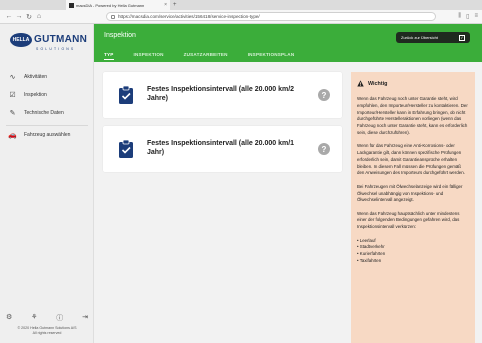 The height and width of the screenshot is (343, 482). I want to click on sidebar-item-fahrzeug-auswaehlen: 🚗 Fahrzeug auswählen, so click(47, 135).